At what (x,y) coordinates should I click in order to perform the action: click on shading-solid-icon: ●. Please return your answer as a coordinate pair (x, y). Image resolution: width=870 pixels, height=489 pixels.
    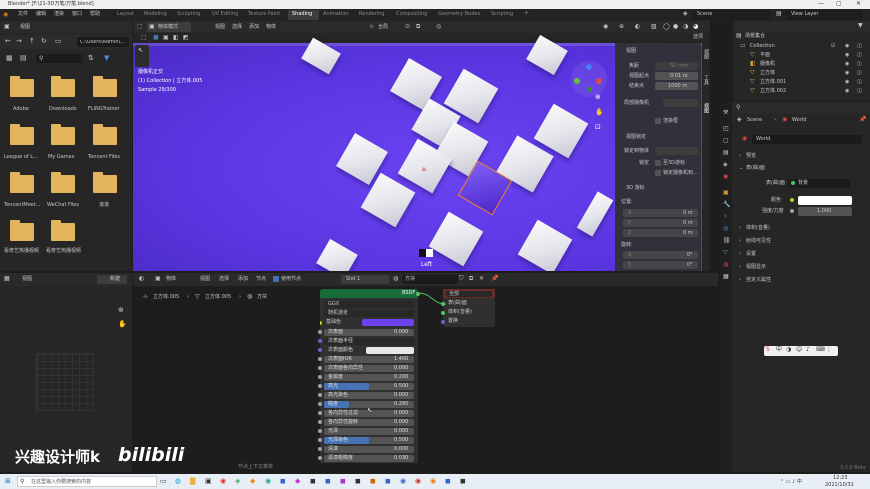
    Looking at the image, I should click on (675, 27).